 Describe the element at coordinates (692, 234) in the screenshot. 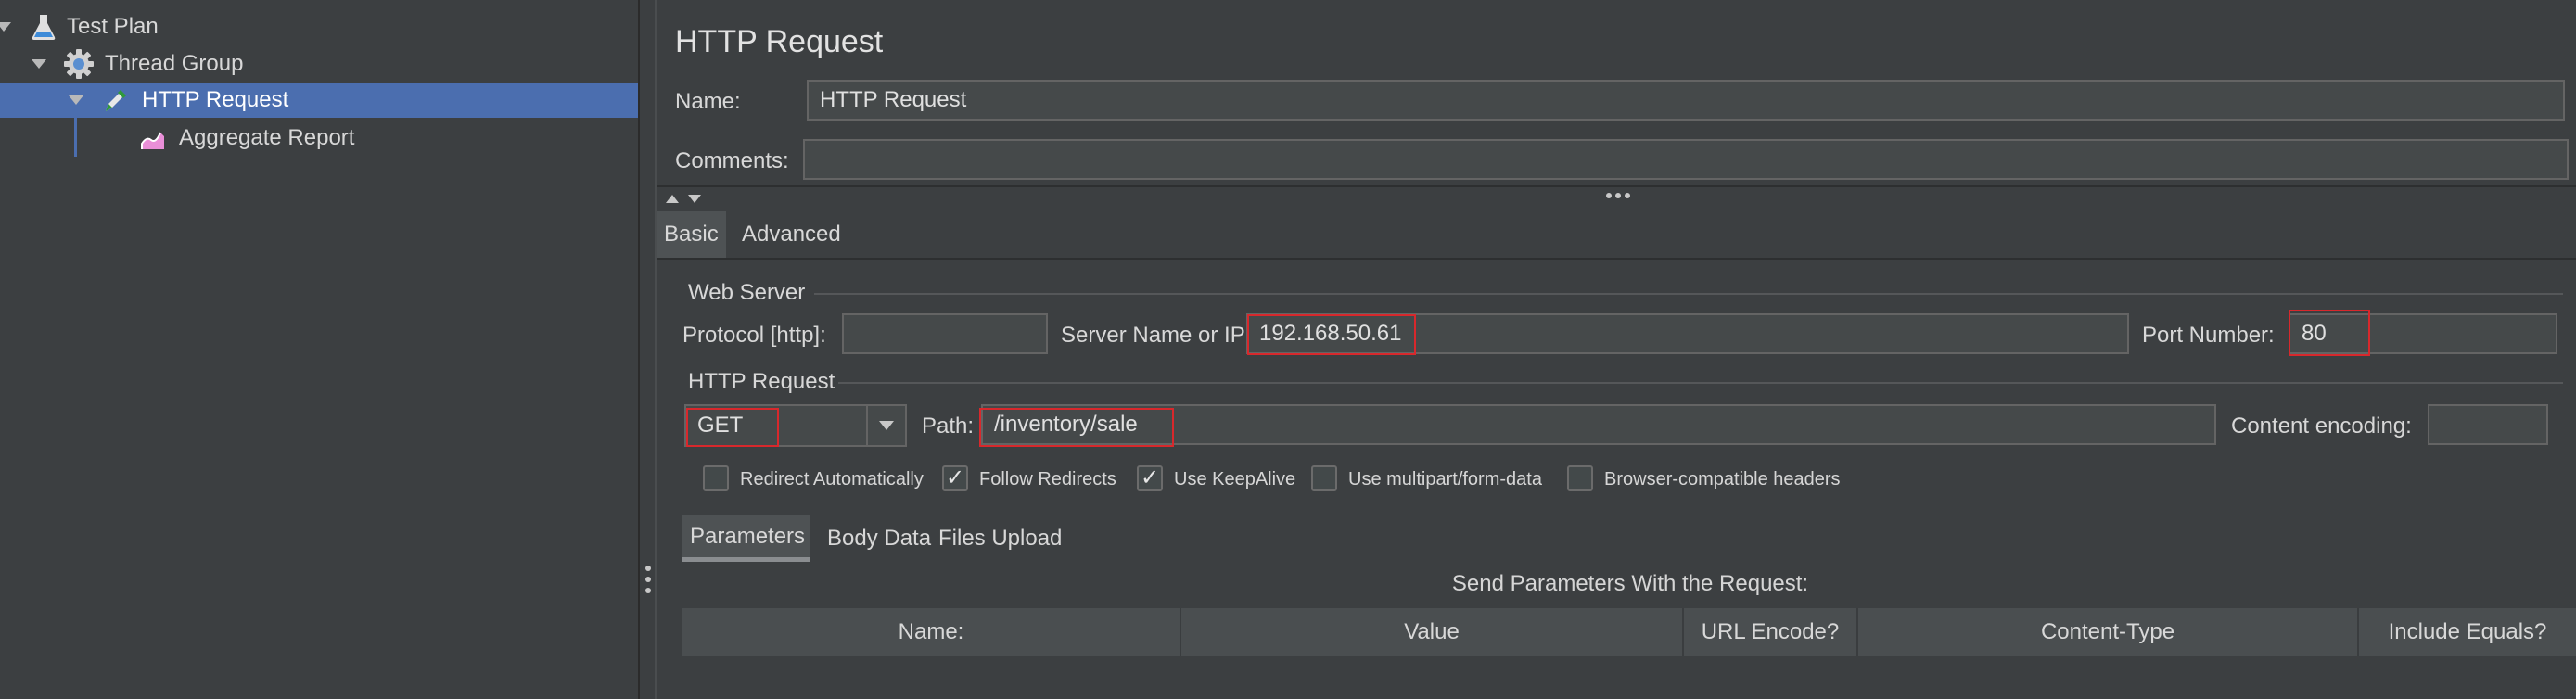

I see `tab-basic: Basic` at that location.